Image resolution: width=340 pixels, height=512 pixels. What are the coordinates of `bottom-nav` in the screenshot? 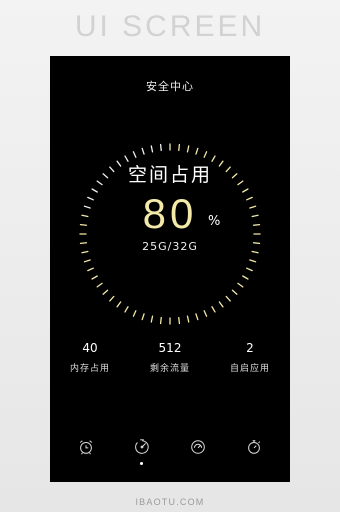 It's located at (170, 453).